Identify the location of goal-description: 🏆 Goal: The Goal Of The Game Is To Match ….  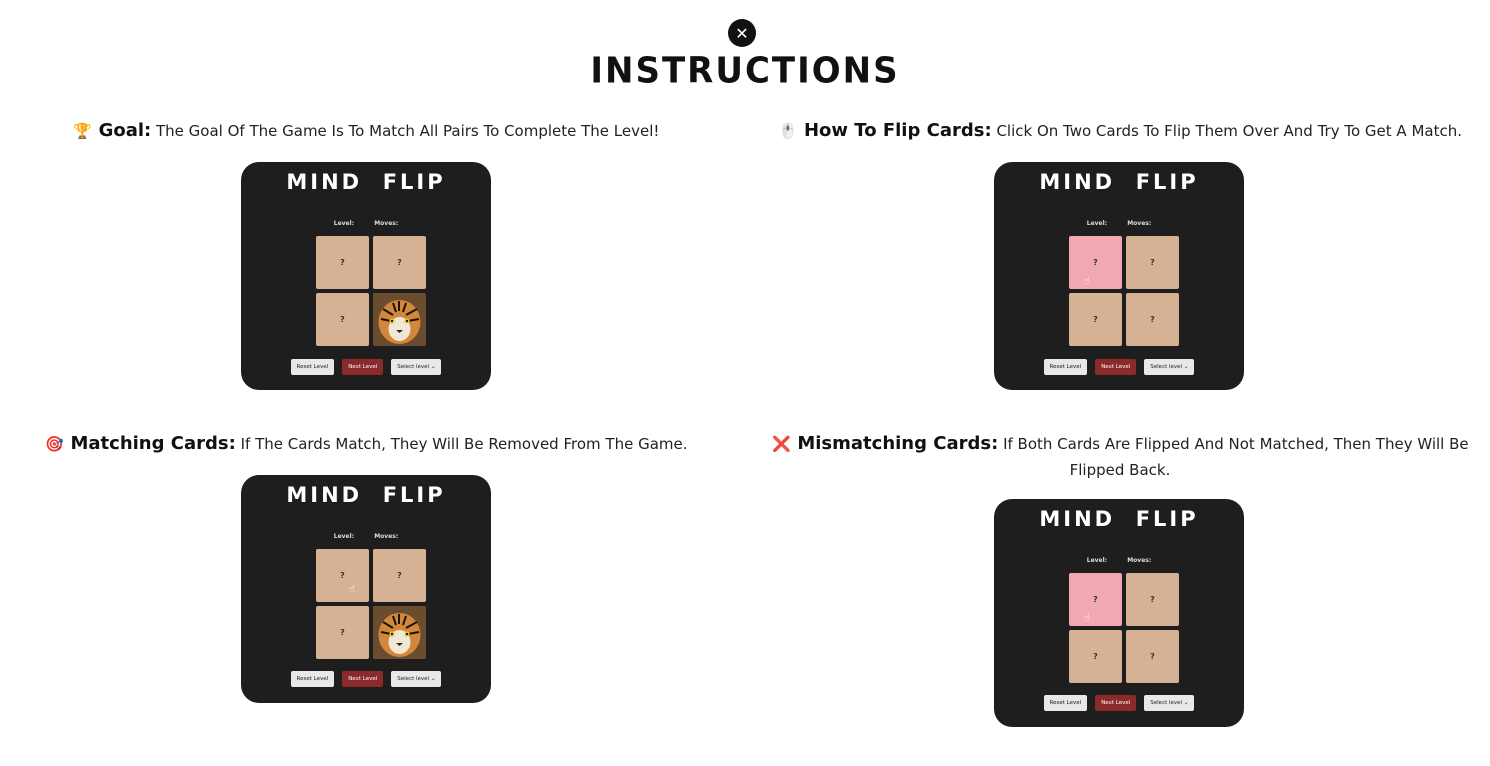
(366, 131).